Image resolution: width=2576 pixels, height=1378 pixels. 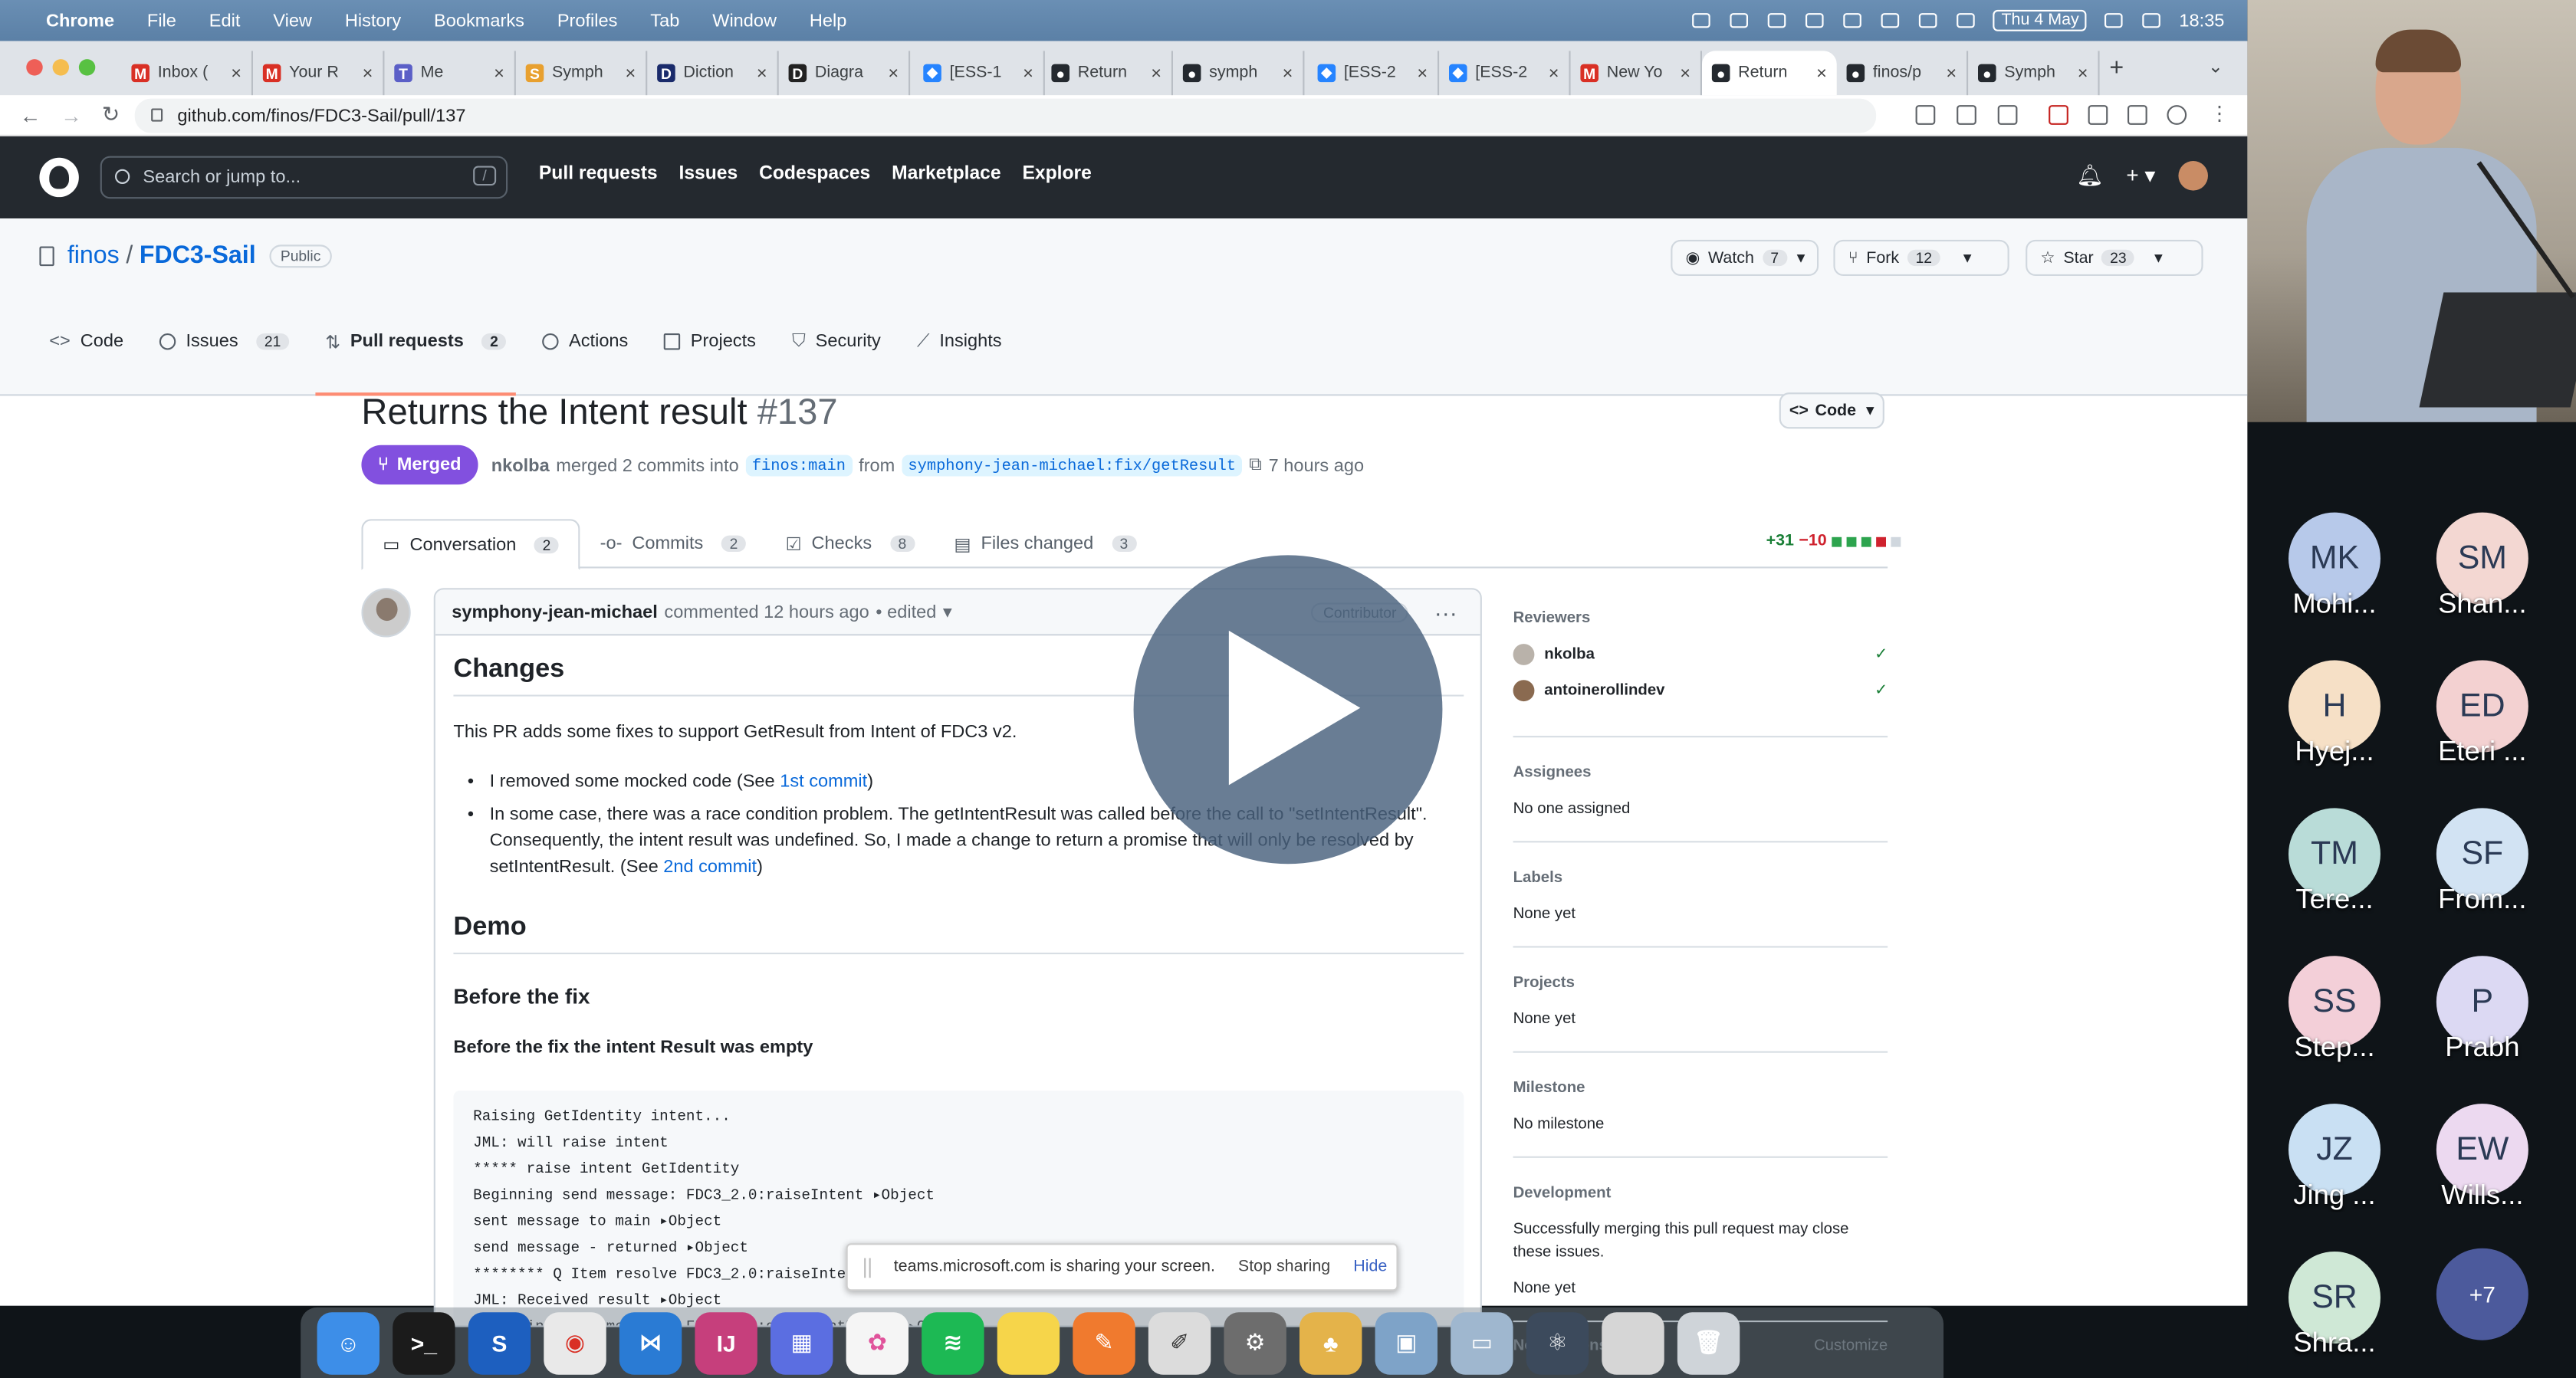 What do you see at coordinates (828, 21) in the screenshot?
I see `menu-help: Help` at bounding box center [828, 21].